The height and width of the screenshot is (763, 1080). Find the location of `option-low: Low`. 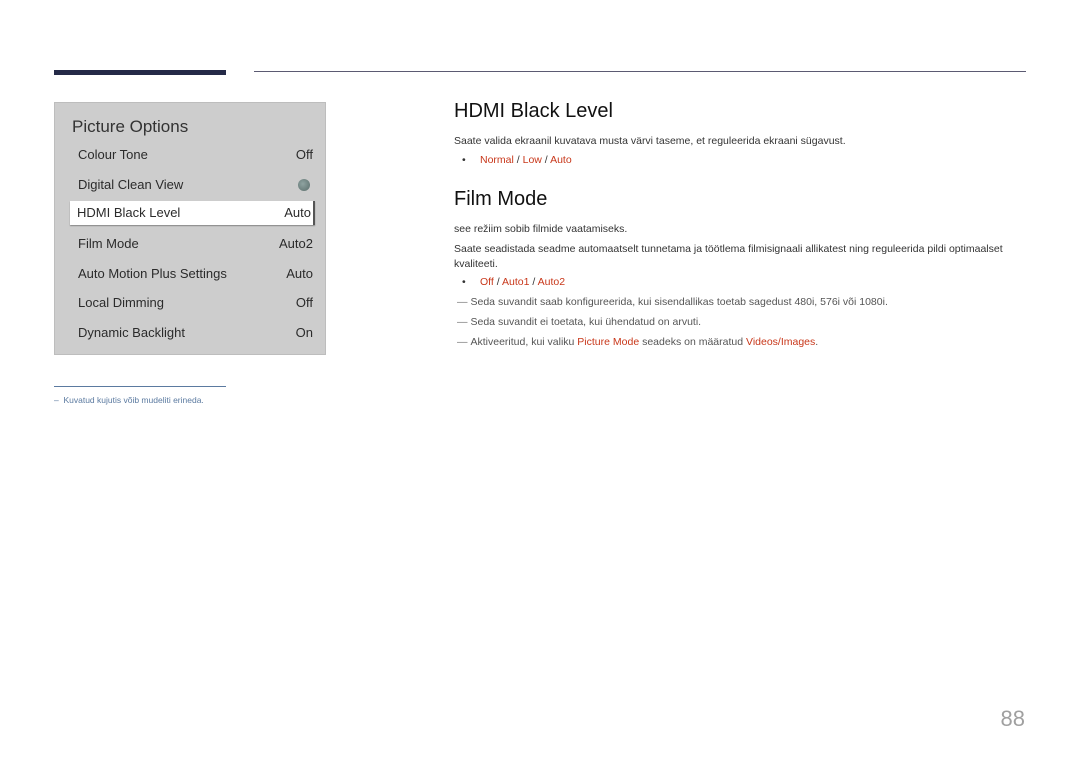

option-low: Low is located at coordinates (532, 160).